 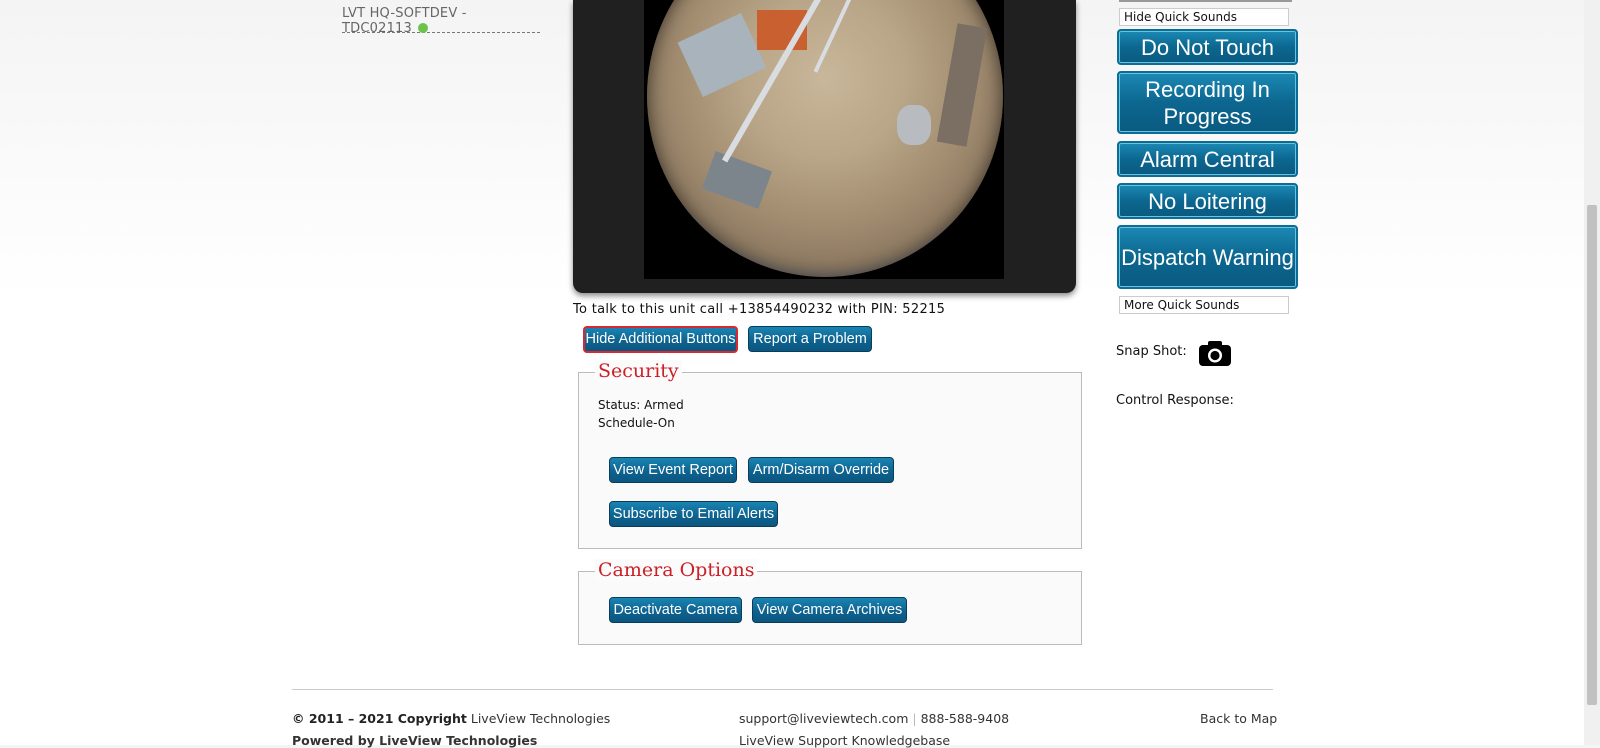 What do you see at coordinates (823, 718) in the screenshot?
I see `support-email-link: support@liveviewtech.com` at bounding box center [823, 718].